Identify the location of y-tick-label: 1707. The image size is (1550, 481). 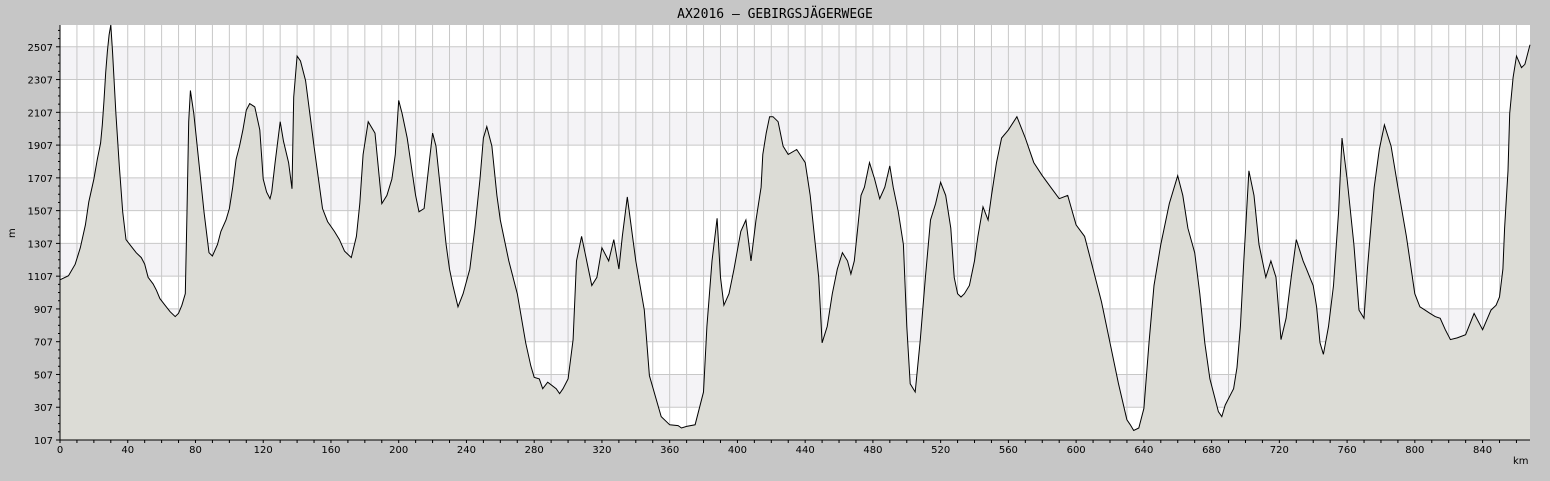
(40, 179).